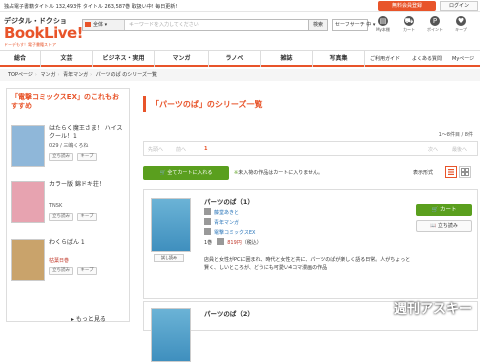 The width and height of the screenshot is (480, 362). I want to click on keep-link: ♥ キープ, so click(461, 24).